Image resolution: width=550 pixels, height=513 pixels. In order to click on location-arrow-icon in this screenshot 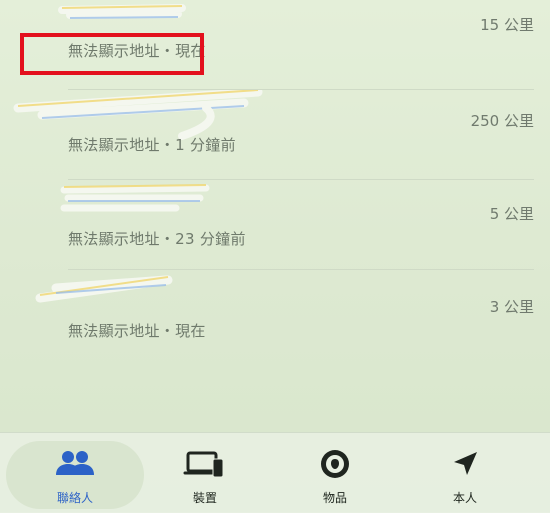, I will do `click(465, 466)`.